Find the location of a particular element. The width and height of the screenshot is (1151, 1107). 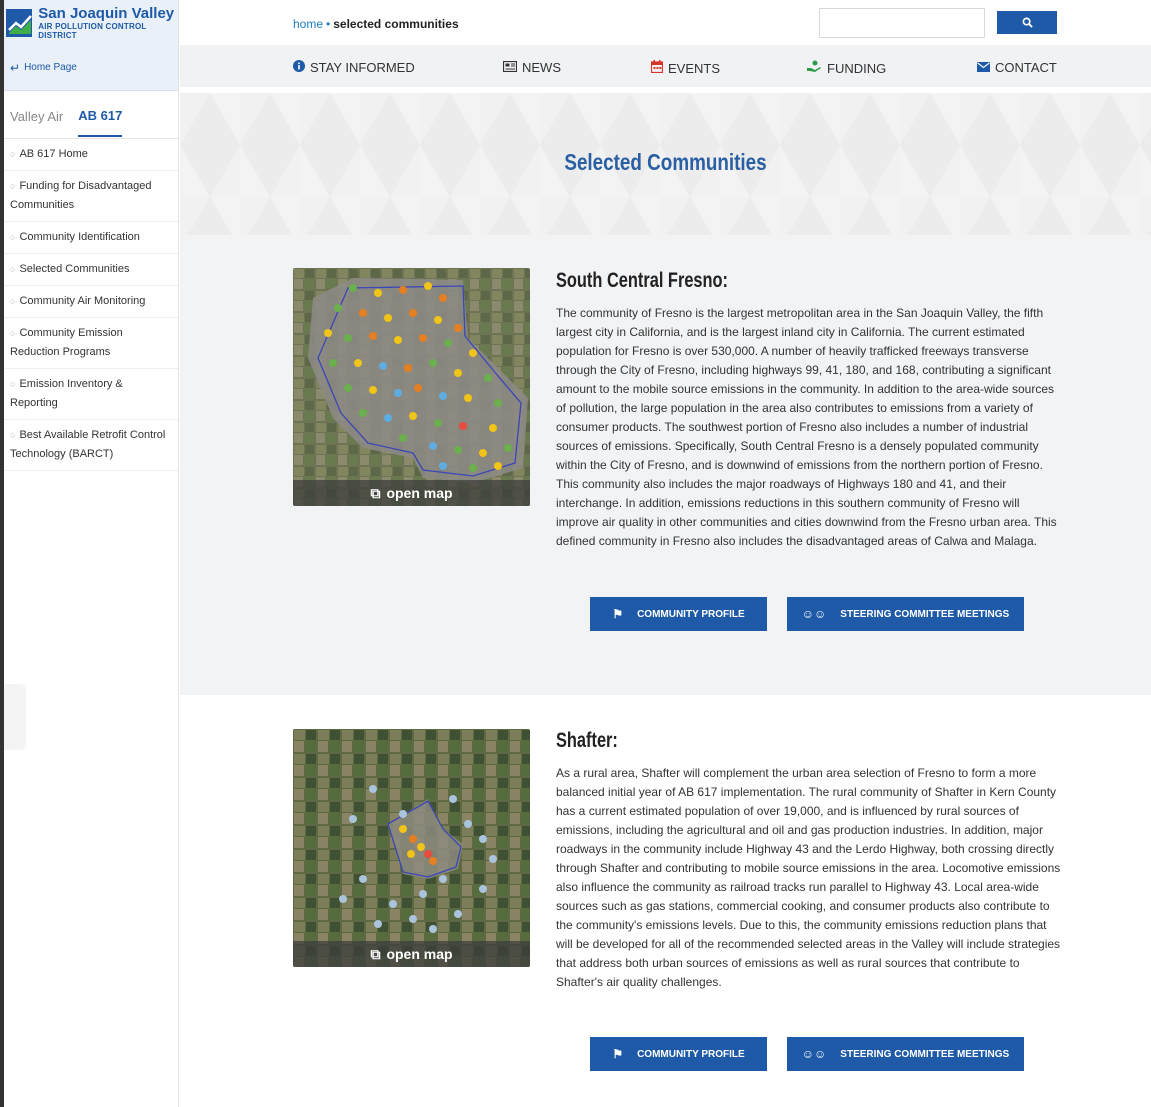

logo-mark-icon is located at coordinates (19, 22).